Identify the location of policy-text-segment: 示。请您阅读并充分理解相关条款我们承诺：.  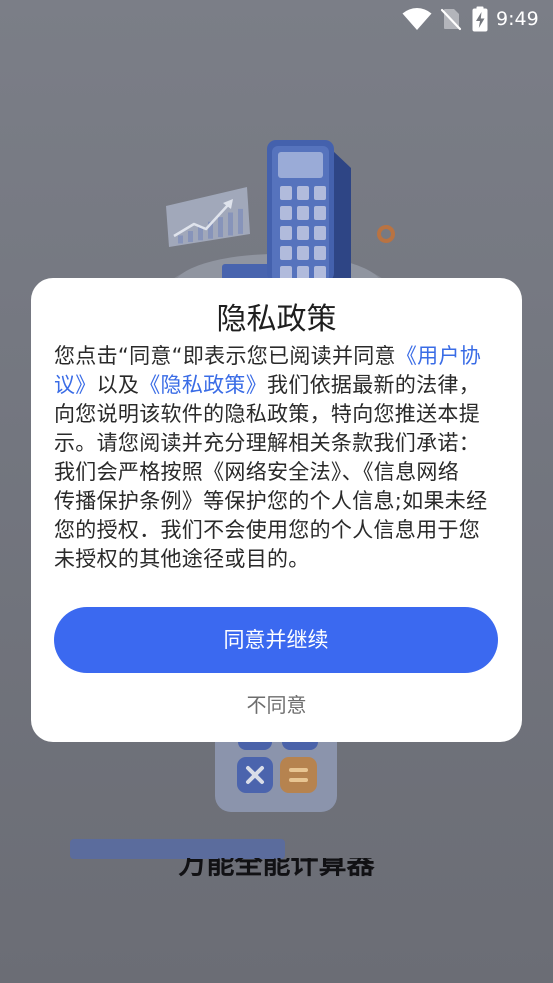
(267, 443).